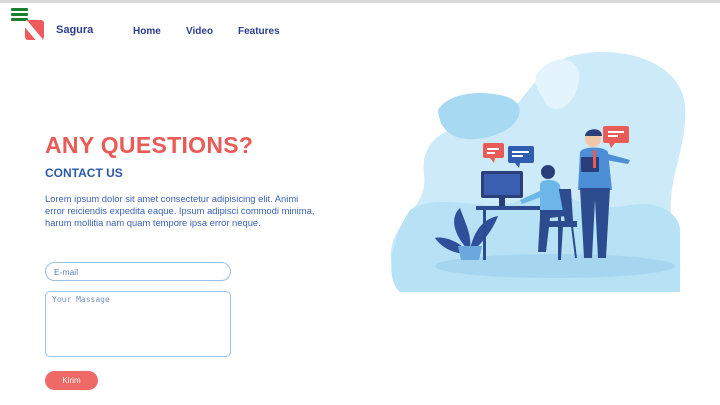  What do you see at coordinates (616, 134) in the screenshot?
I see `chat-bubble-red-right` at bounding box center [616, 134].